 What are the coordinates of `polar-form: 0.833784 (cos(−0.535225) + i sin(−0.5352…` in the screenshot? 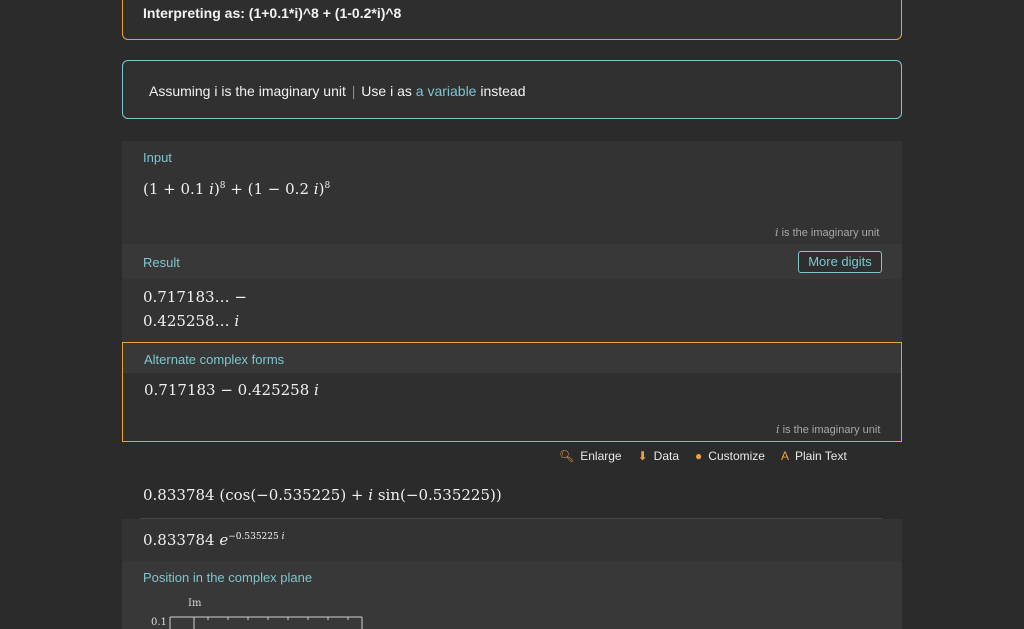 It's located at (322, 495).